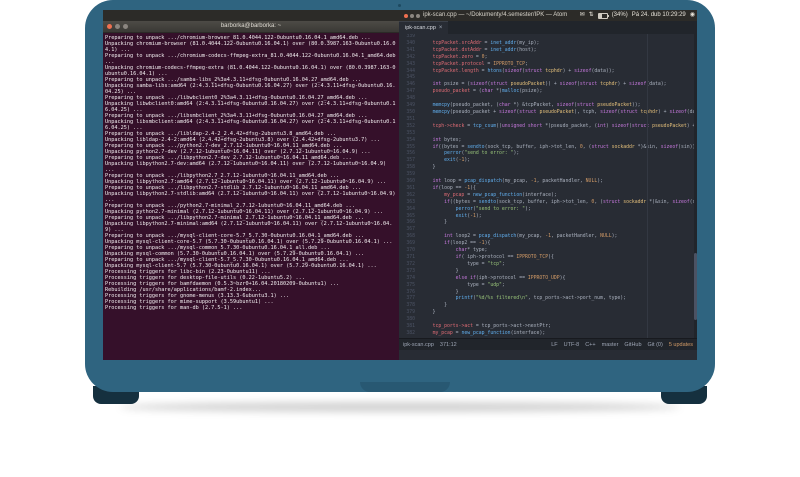 The width and height of the screenshot is (800, 477). Describe the element at coordinates (410, 112) in the screenshot. I see `line-number: 350` at that location.